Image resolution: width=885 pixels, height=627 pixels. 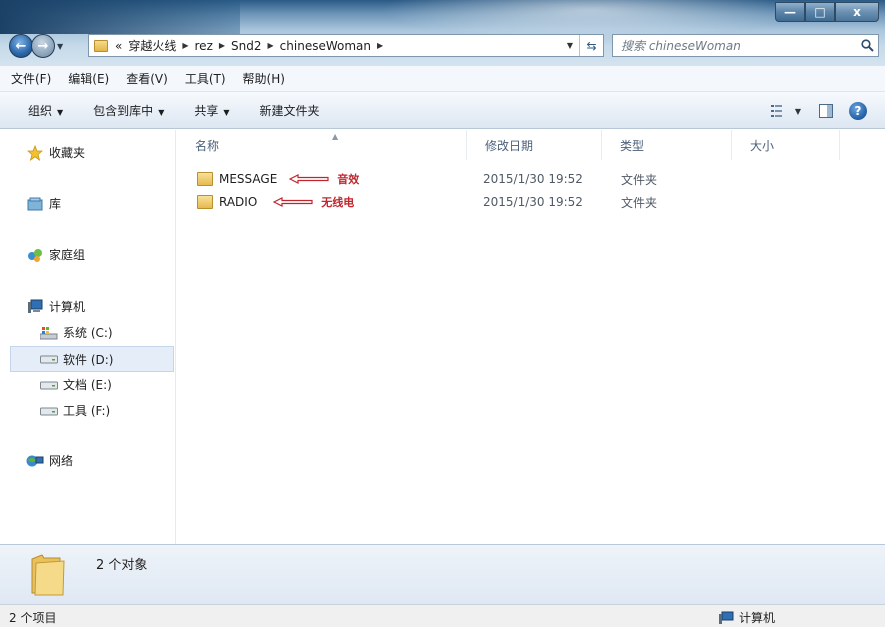 What do you see at coordinates (55, 204) in the screenshot?
I see `nav-label-libraries: 库` at bounding box center [55, 204].